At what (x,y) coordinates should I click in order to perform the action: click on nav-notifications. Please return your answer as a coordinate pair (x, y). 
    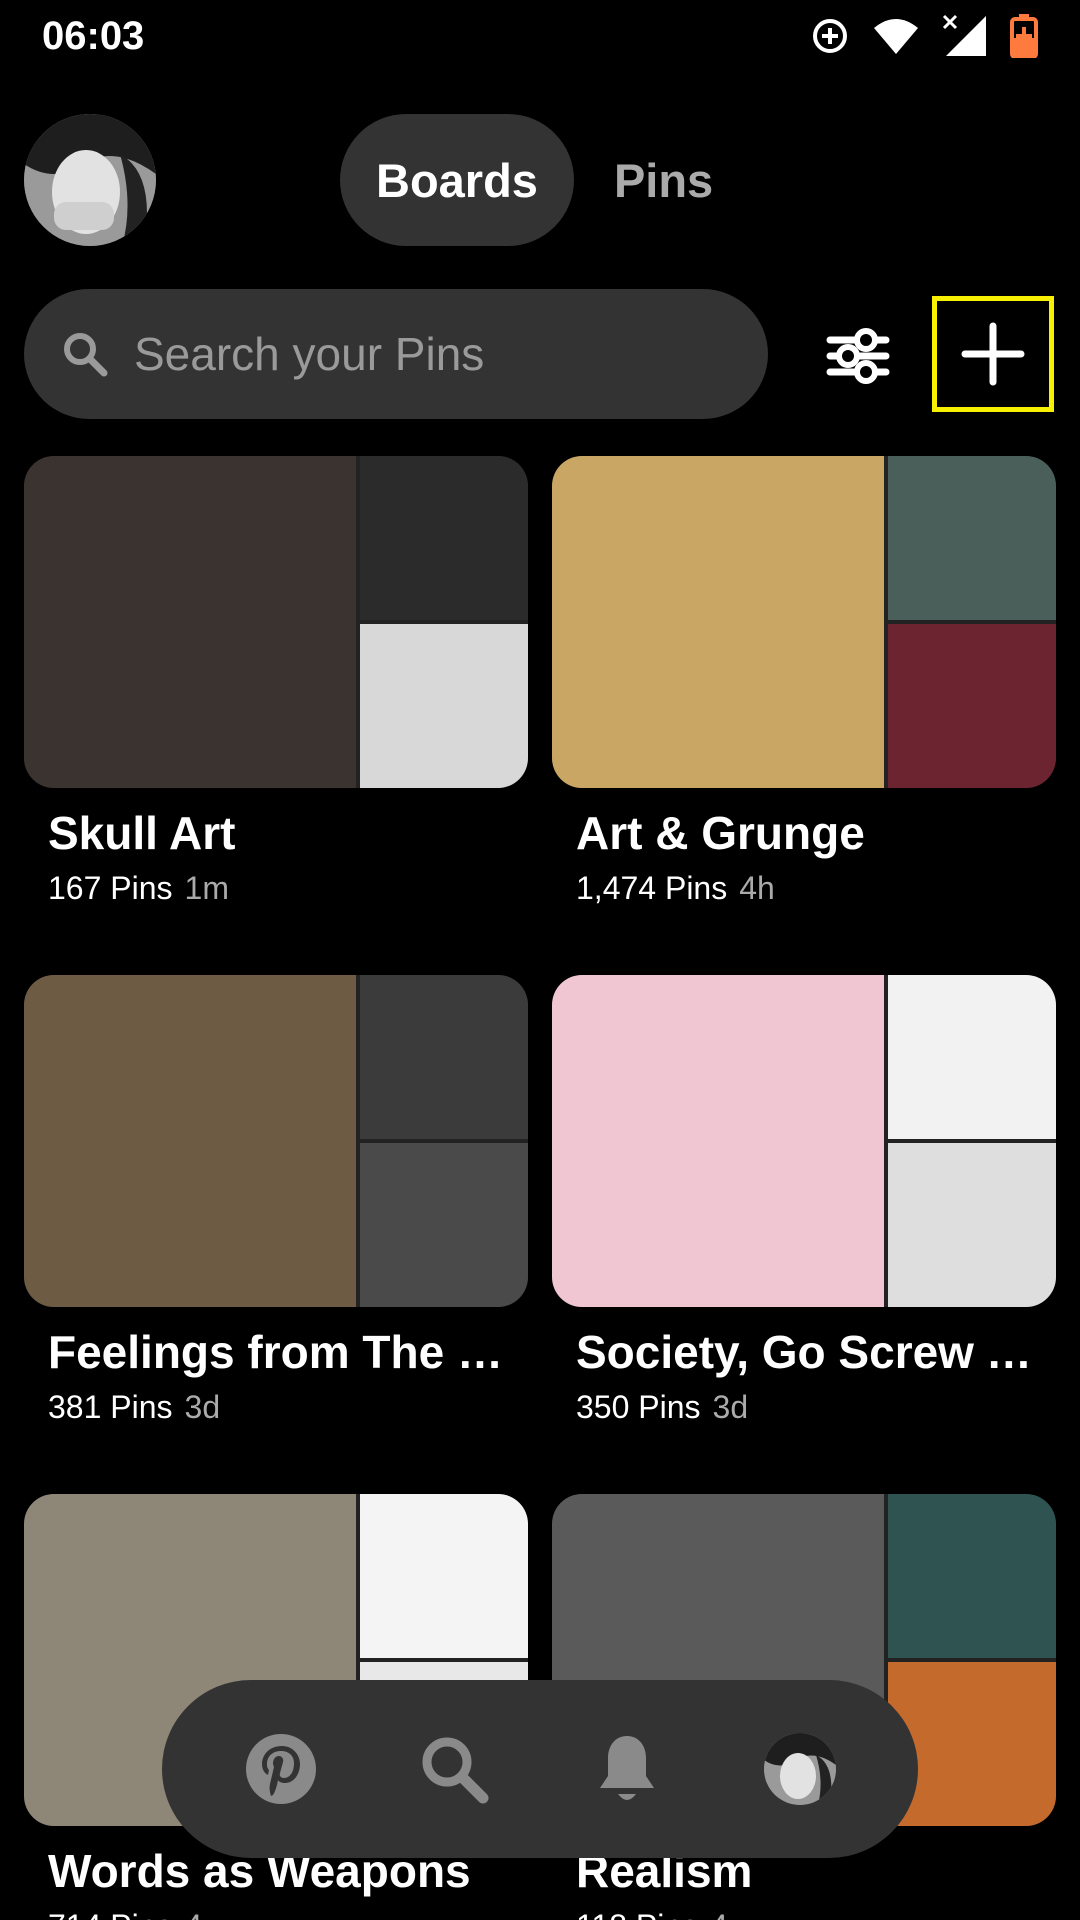
    Looking at the image, I should click on (627, 1769).